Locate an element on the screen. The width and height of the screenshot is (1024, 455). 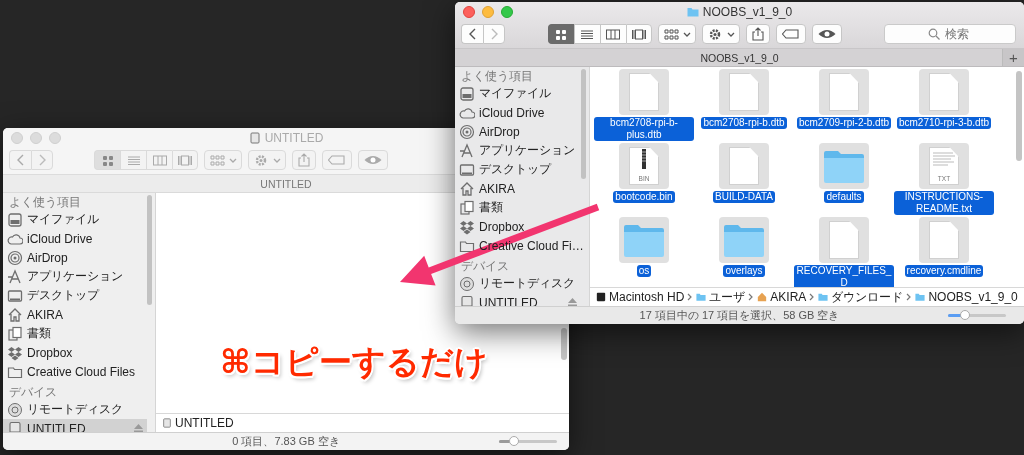
quick-look-button is located at coordinates (826, 34).